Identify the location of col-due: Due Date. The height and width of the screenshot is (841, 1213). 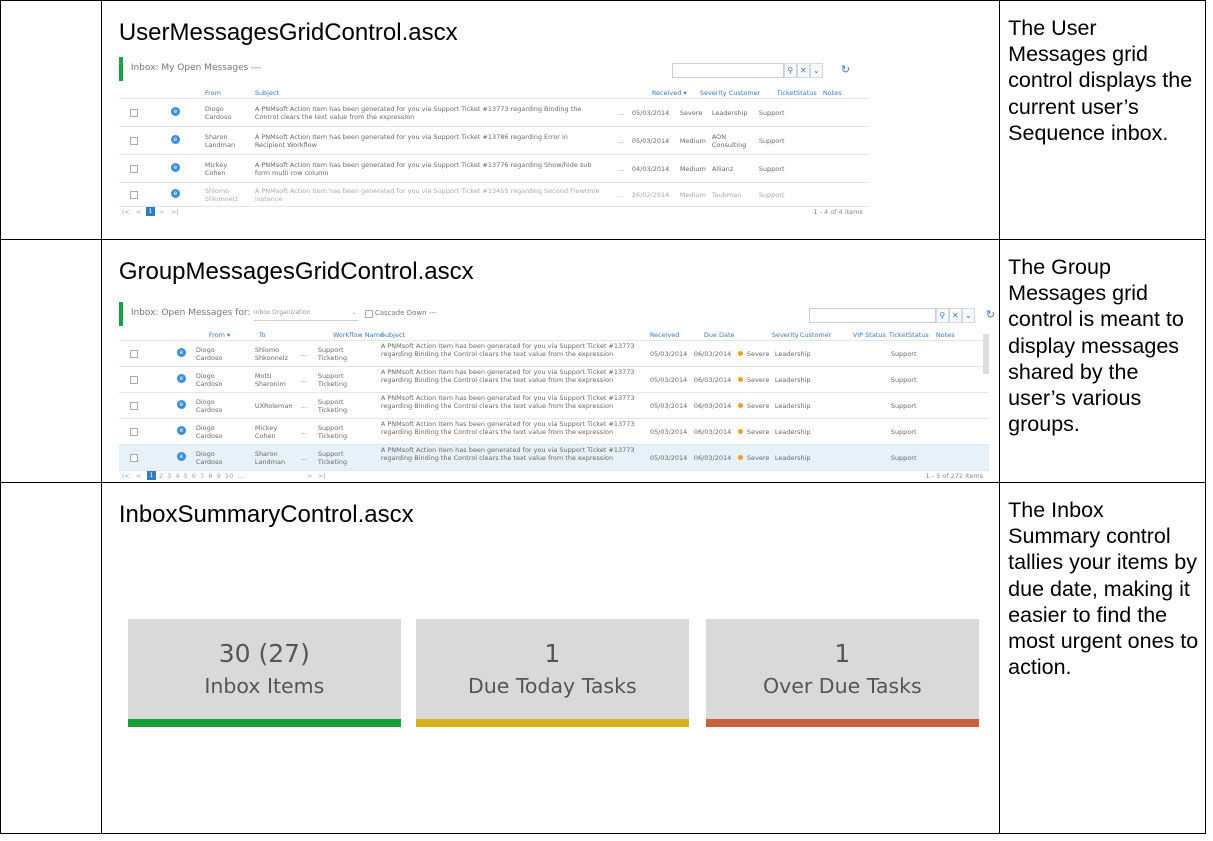
(719, 335).